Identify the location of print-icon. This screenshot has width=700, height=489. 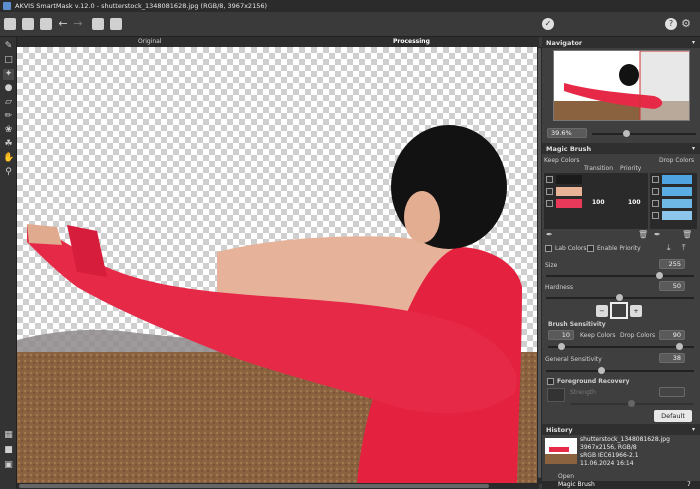
(98, 24).